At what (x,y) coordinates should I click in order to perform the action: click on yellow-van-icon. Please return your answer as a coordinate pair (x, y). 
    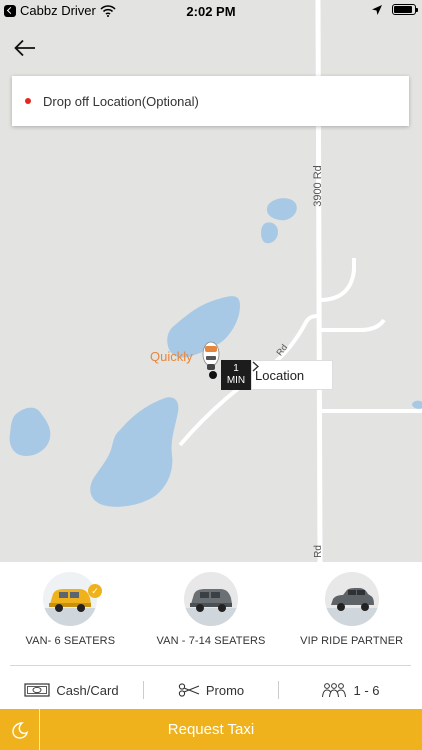
    Looking at the image, I should click on (70, 599).